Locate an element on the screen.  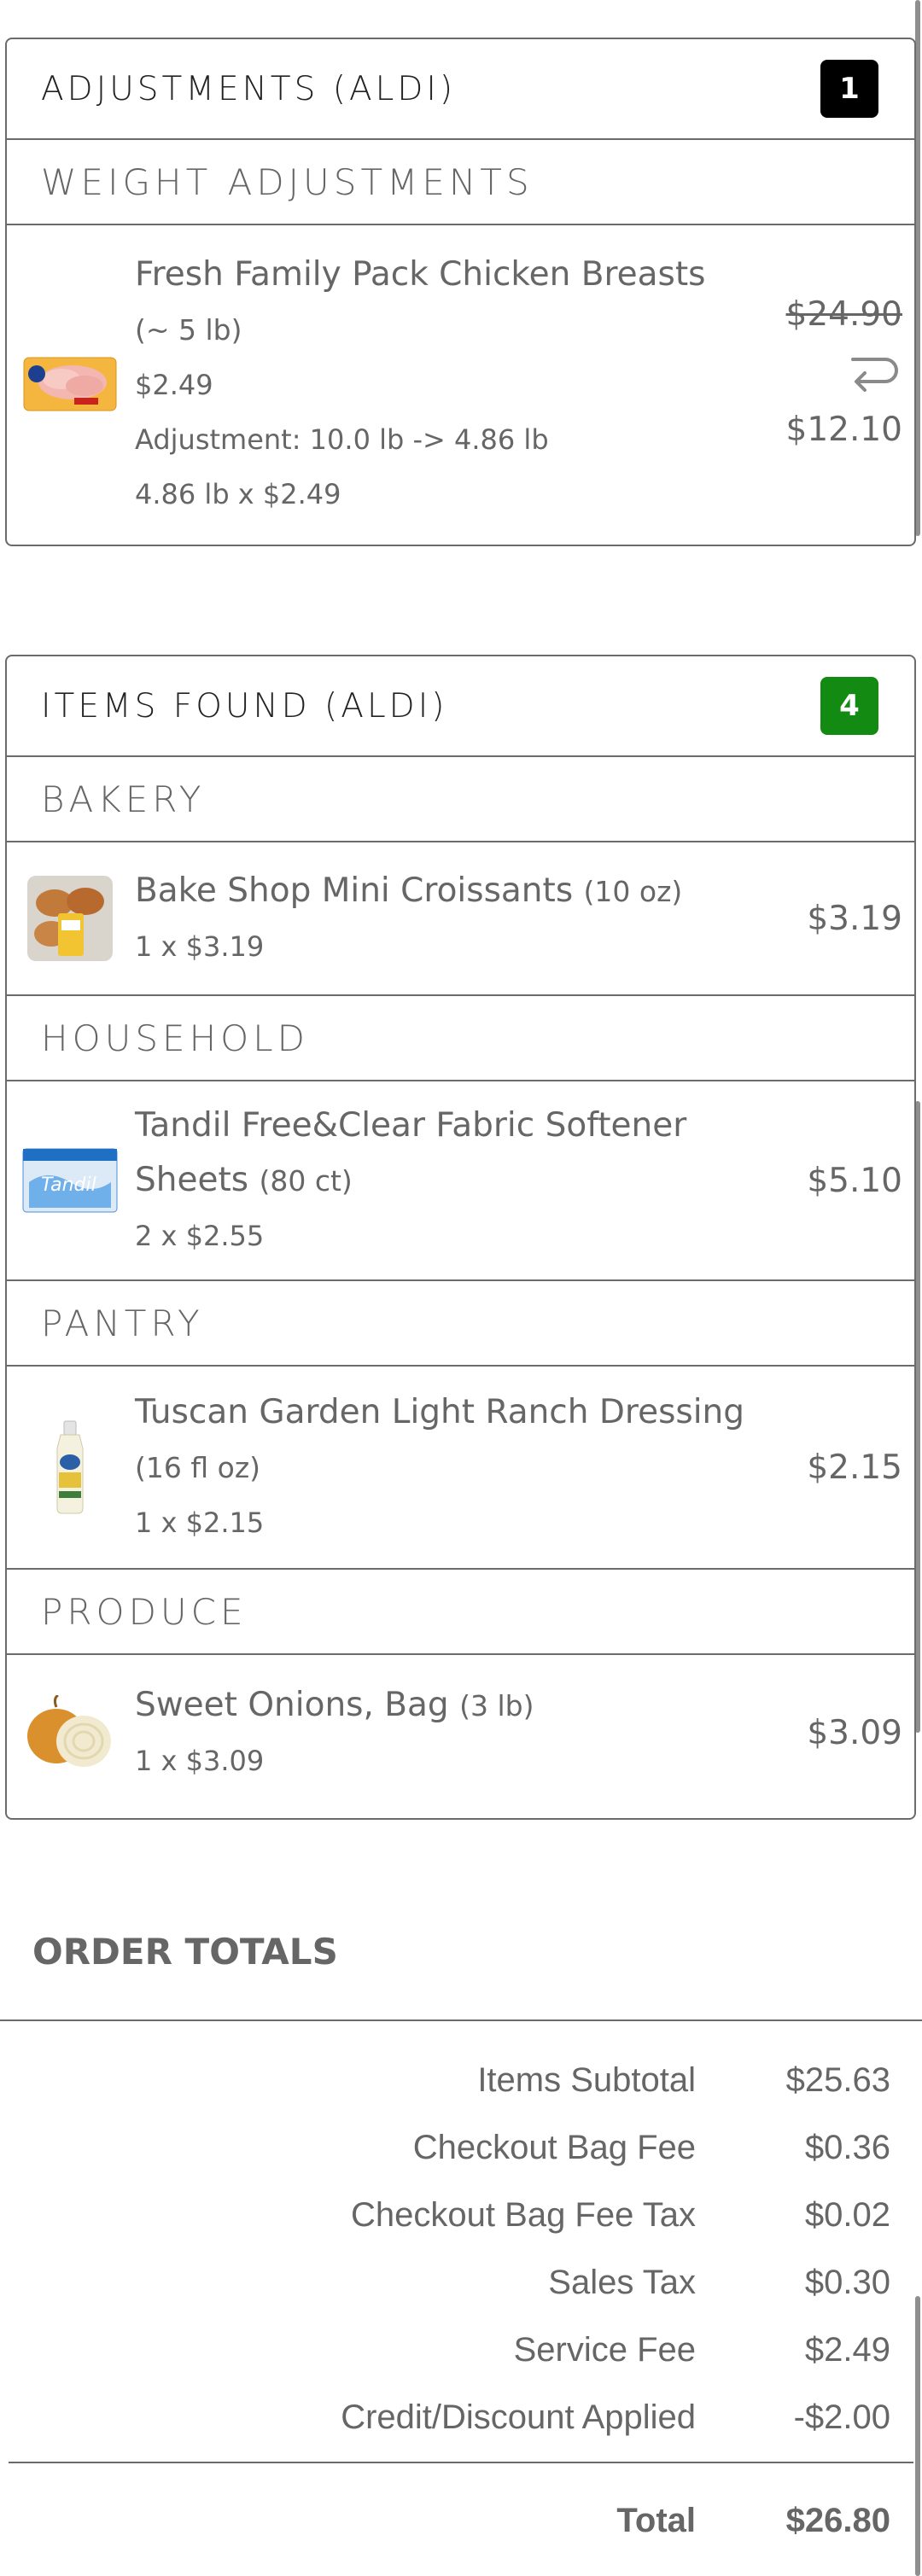
ranch-dressing-image is located at coordinates (70, 1467).